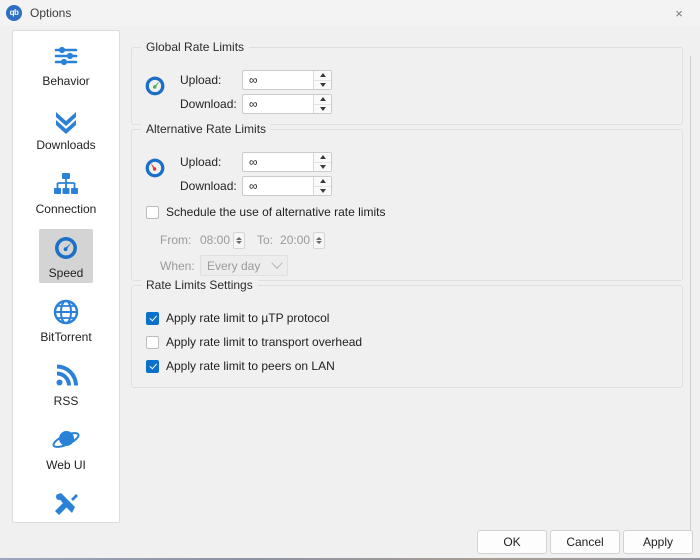 The width and height of the screenshot is (700, 560). What do you see at coordinates (208, 104) in the screenshot?
I see `global-download-label: Download:` at bounding box center [208, 104].